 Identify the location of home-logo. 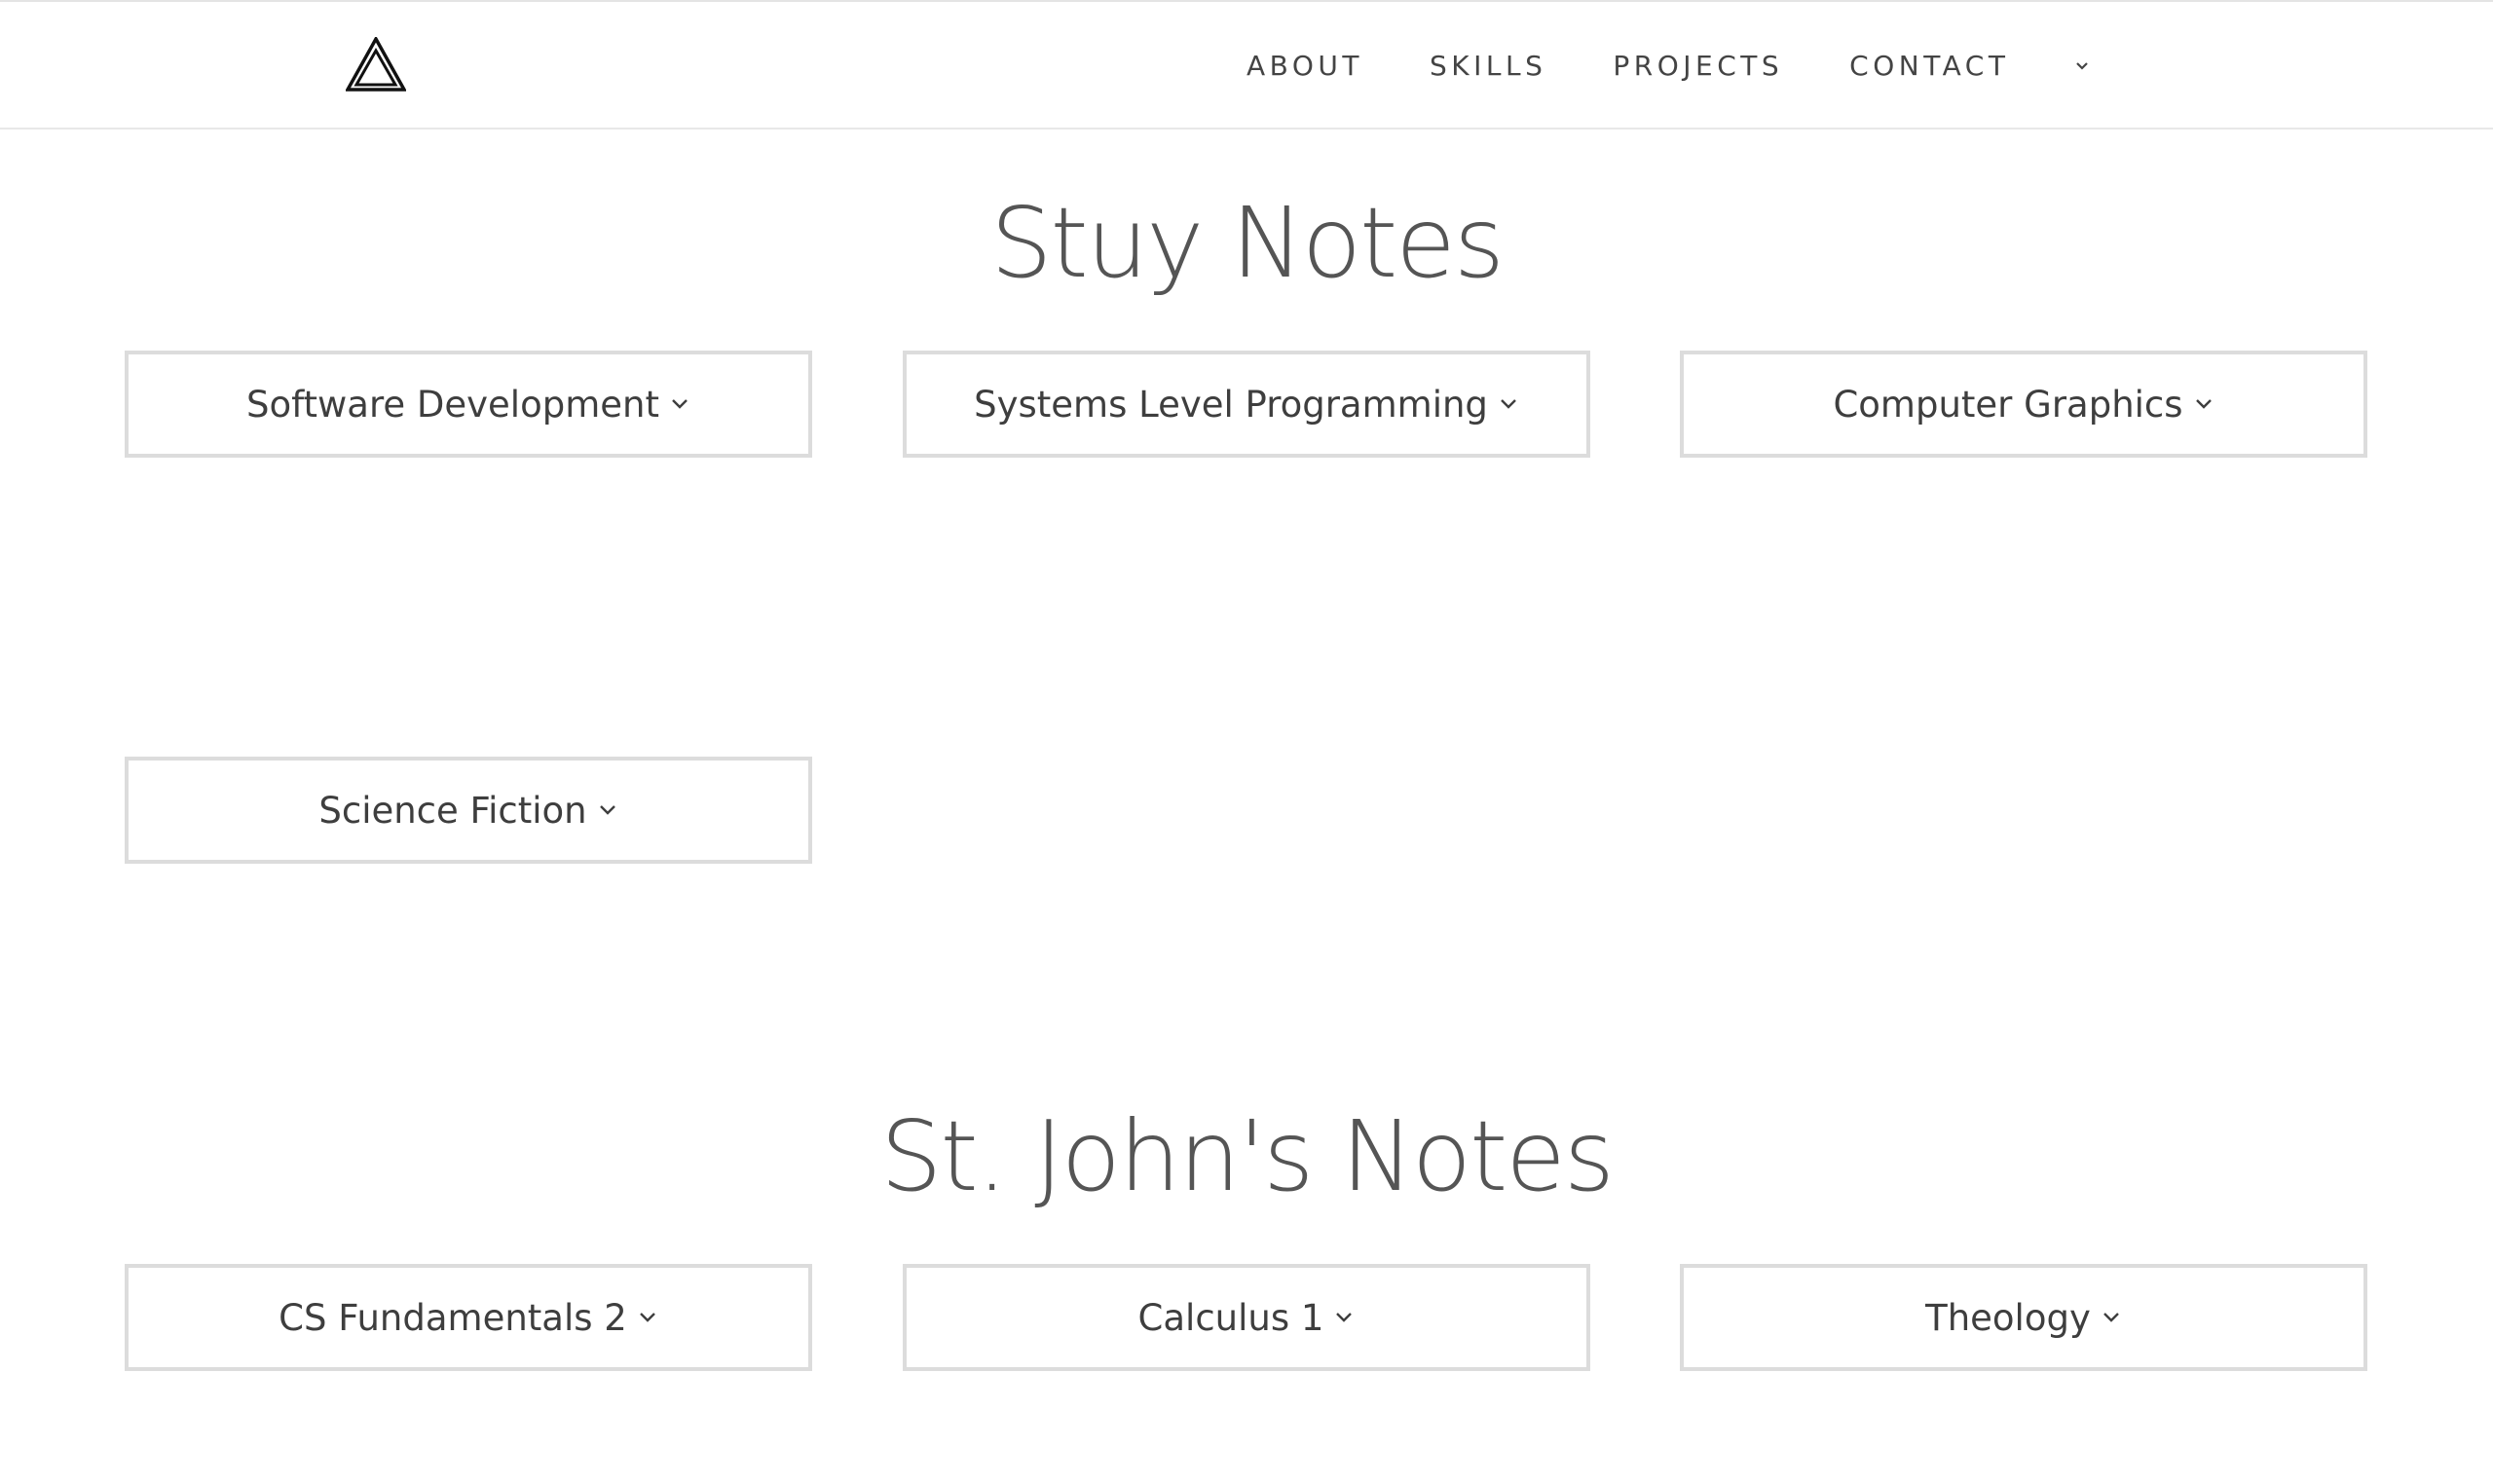
(376, 64).